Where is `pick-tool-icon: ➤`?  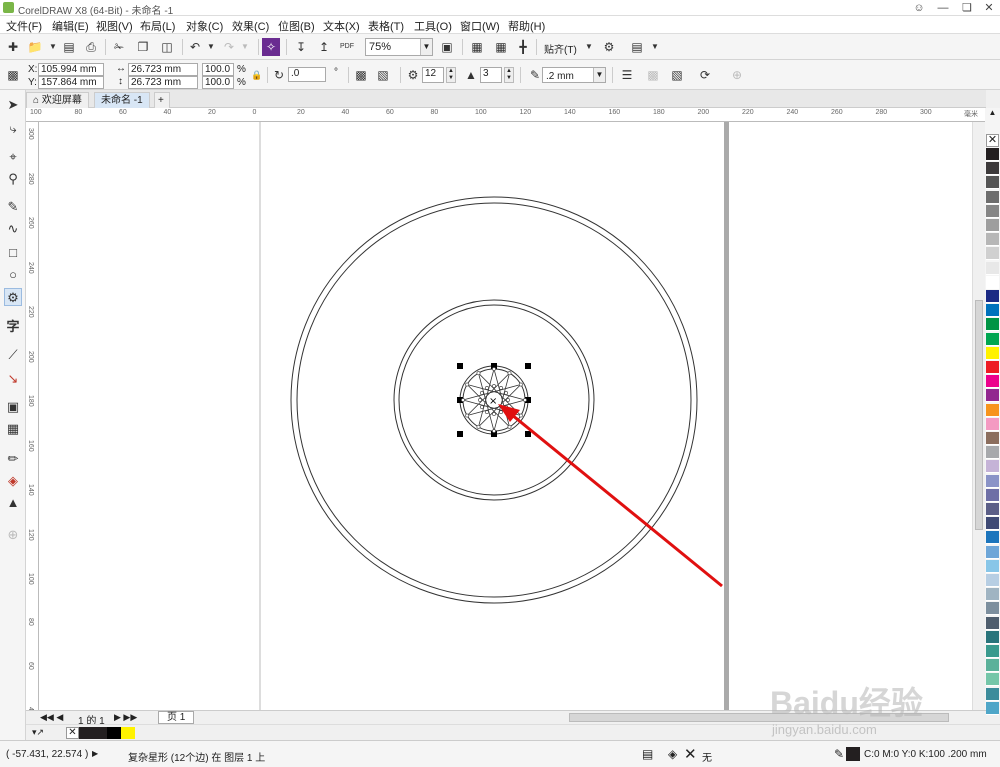 pick-tool-icon: ➤ is located at coordinates (13, 105).